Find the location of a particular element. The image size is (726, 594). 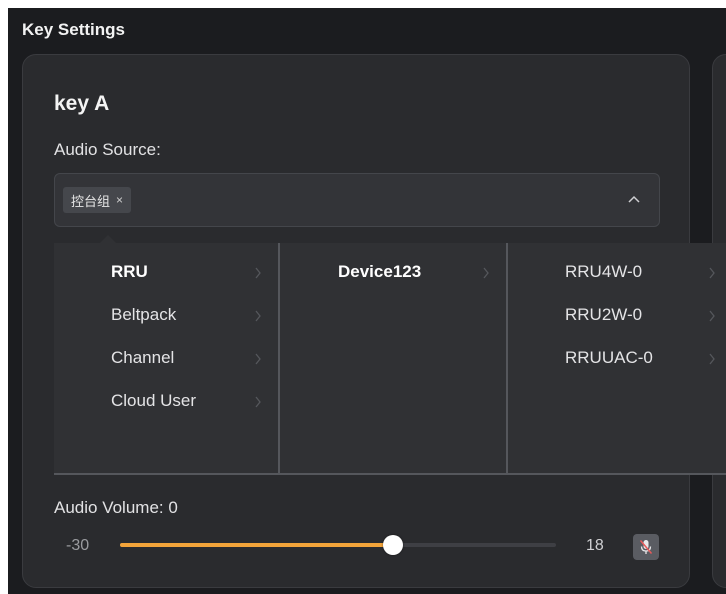

page-title: Key Settings is located at coordinates (73, 29).